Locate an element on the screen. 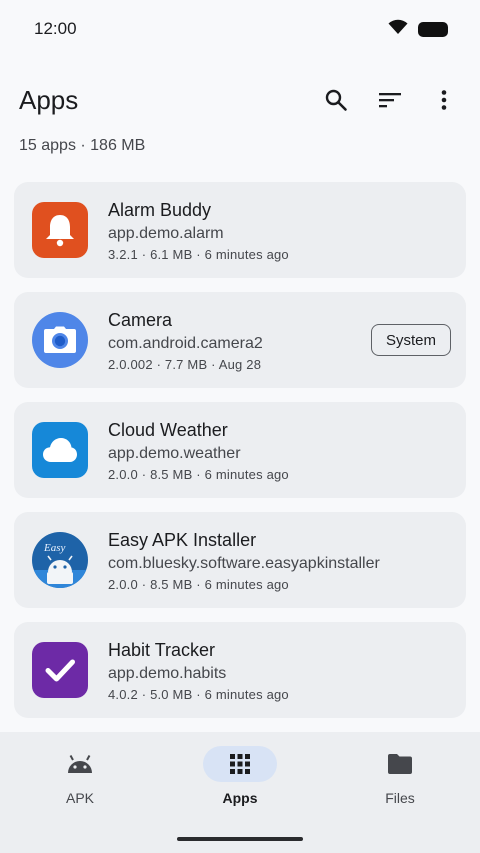 The image size is (480, 853). nav-item-apk: APK is located at coordinates (80, 792).